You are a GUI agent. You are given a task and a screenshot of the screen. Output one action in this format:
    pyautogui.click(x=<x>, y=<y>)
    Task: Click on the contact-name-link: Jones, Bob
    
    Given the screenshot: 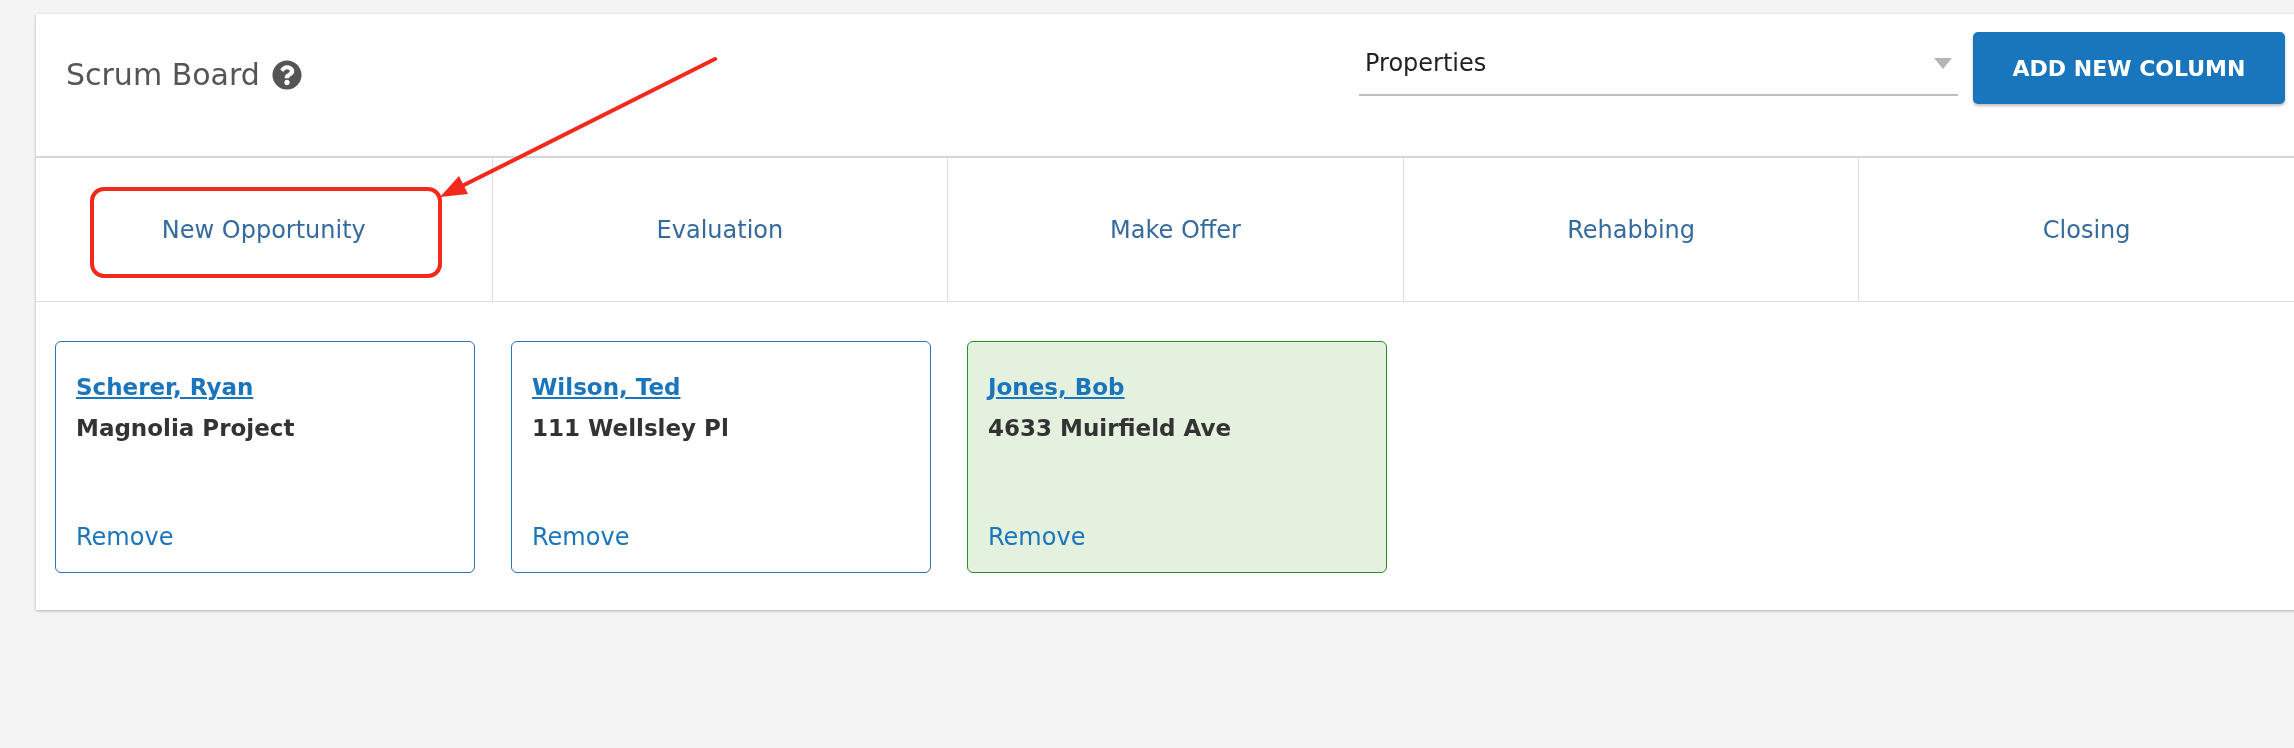 What is the action you would take?
    pyautogui.click(x=1056, y=387)
    